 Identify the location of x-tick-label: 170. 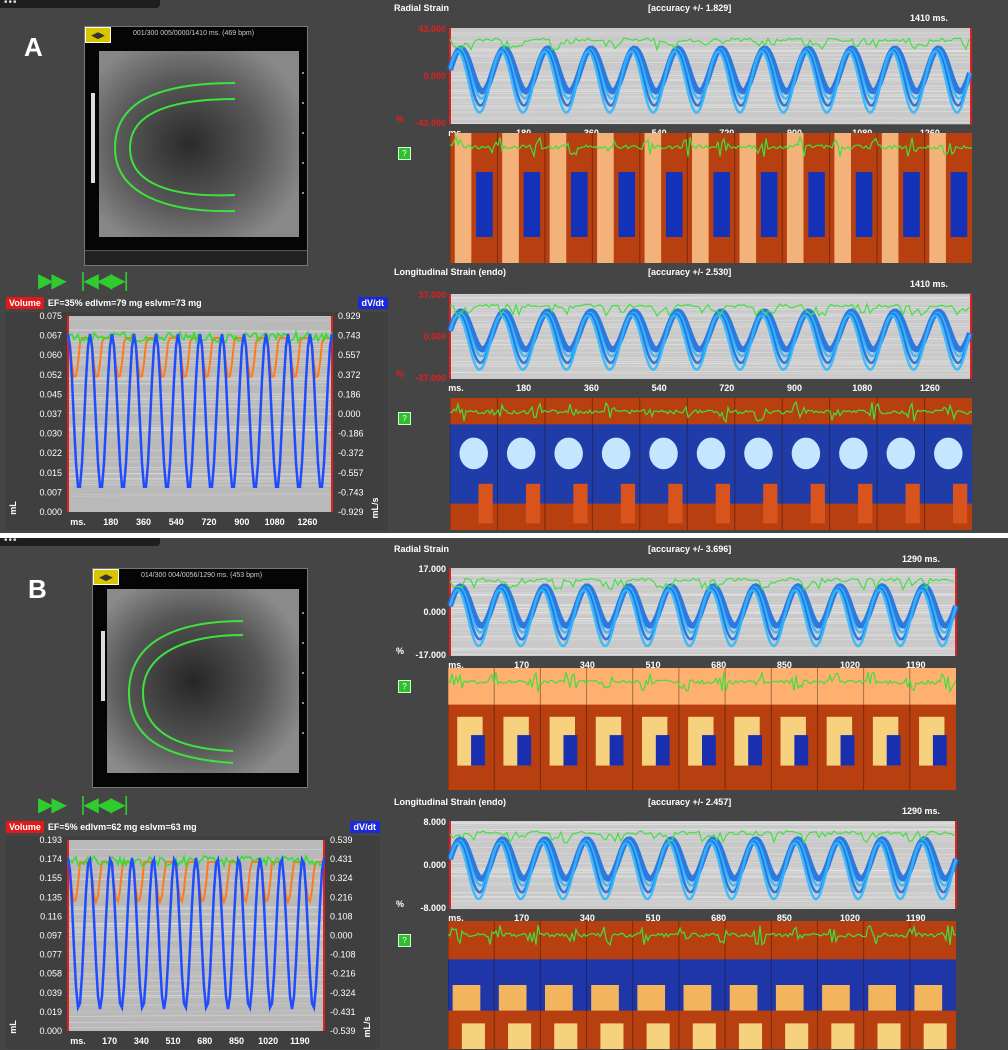
(109, 1041).